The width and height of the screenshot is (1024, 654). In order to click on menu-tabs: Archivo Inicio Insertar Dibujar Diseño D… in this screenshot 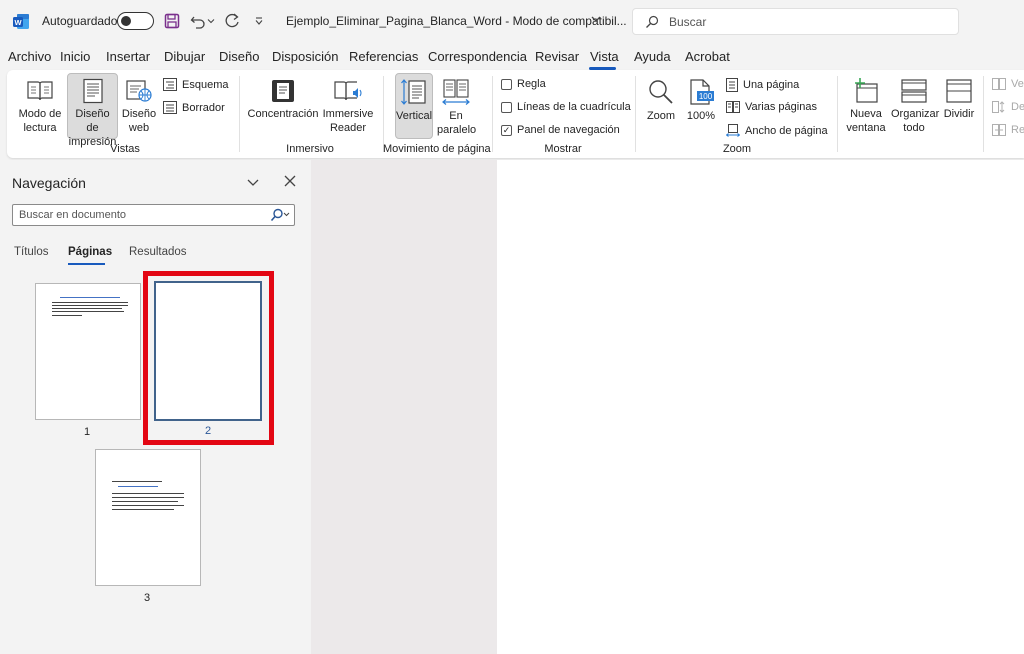, I will do `click(512, 57)`.